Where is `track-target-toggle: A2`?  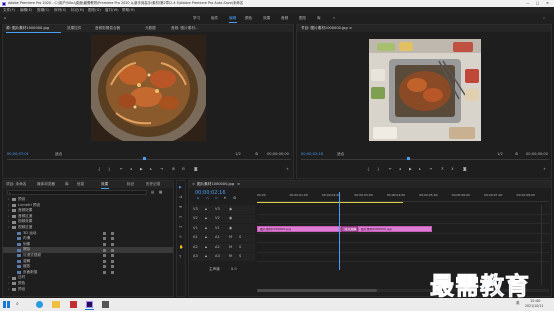 track-target-toggle: A2 is located at coordinates (195, 247).